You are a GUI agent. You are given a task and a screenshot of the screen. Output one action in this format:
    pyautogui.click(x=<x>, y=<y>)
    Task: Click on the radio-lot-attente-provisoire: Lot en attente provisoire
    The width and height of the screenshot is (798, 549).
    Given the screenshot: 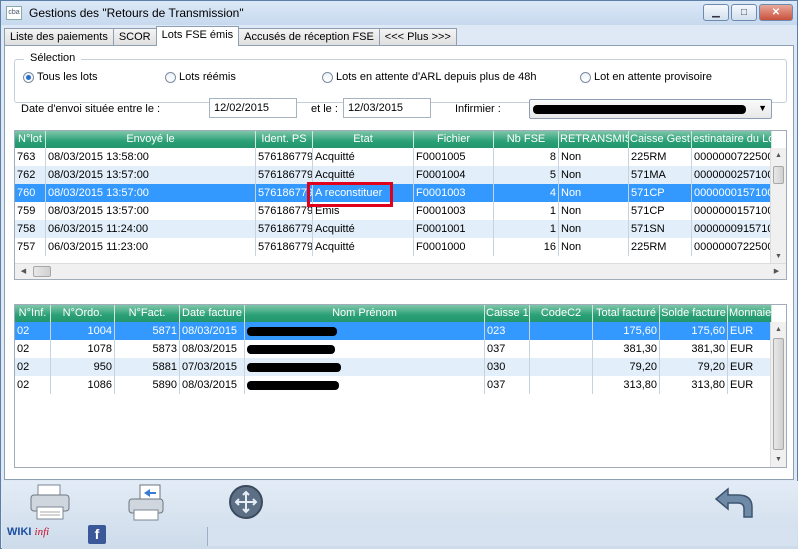 What is the action you would take?
    pyautogui.click(x=646, y=77)
    